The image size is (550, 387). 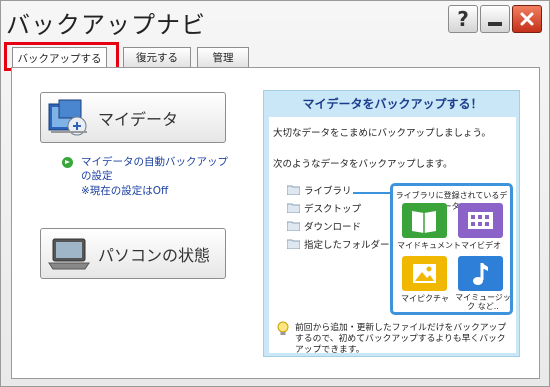 I want to click on help-icon: ?, so click(x=463, y=19).